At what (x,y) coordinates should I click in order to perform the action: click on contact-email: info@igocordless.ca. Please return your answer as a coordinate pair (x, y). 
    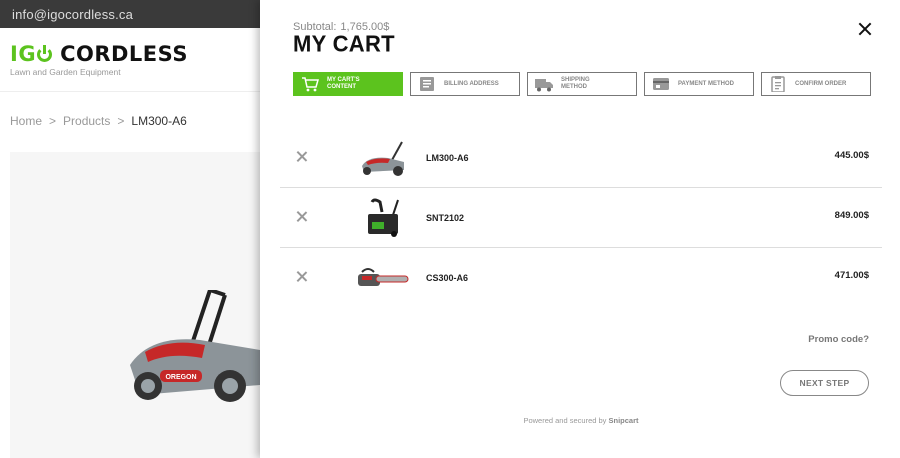
    Looking at the image, I should click on (72, 14).